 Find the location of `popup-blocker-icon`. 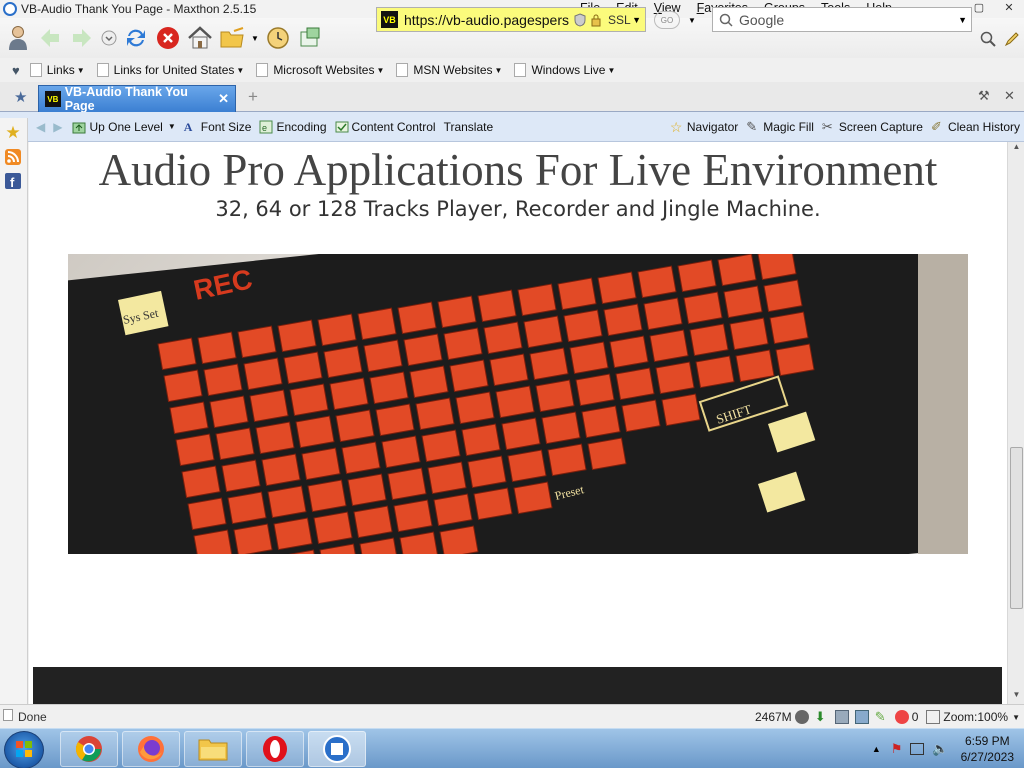

popup-blocker-icon is located at coordinates (901, 717).